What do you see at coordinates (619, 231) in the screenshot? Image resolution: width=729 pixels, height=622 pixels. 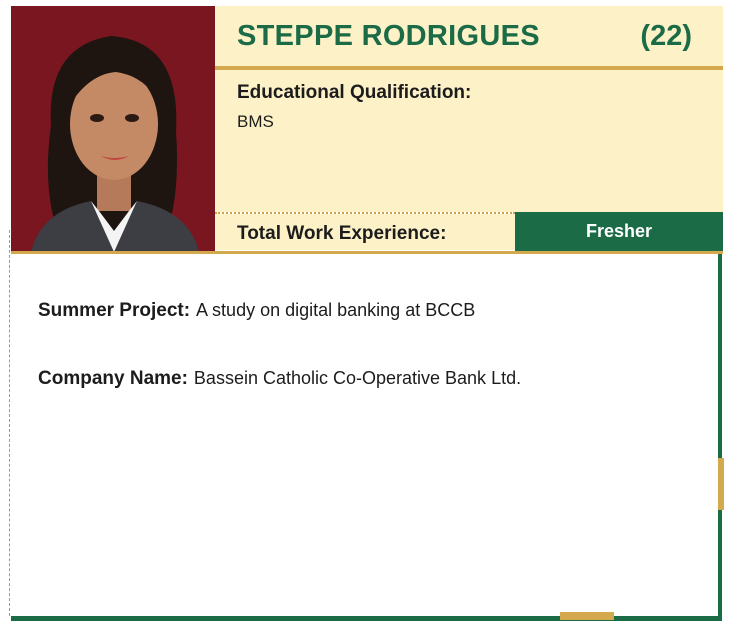 I see `experience-badge: Fresher` at bounding box center [619, 231].